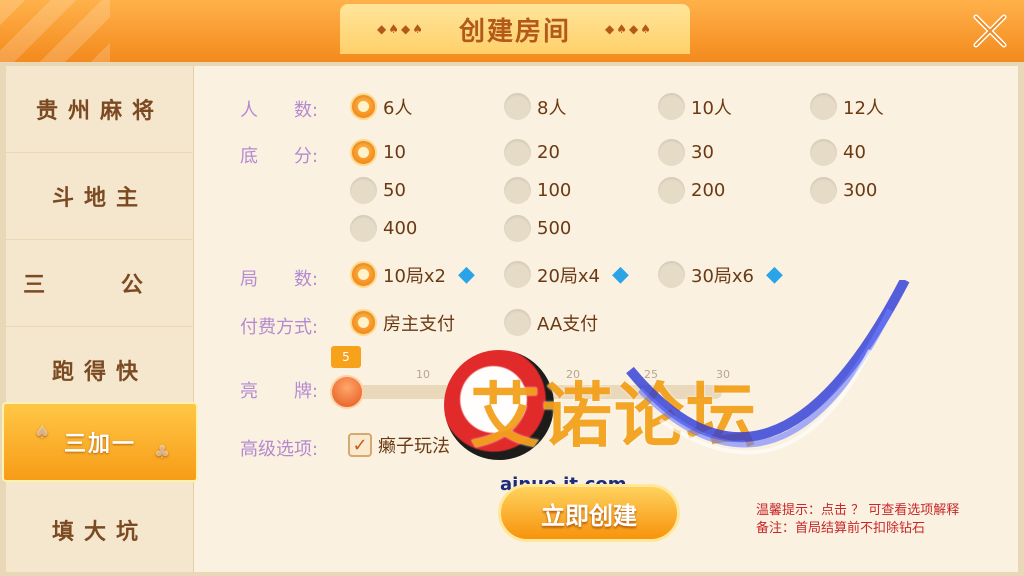  What do you see at coordinates (279, 279) in the screenshot?
I see `rounds-label: 局 数:` at bounding box center [279, 279].